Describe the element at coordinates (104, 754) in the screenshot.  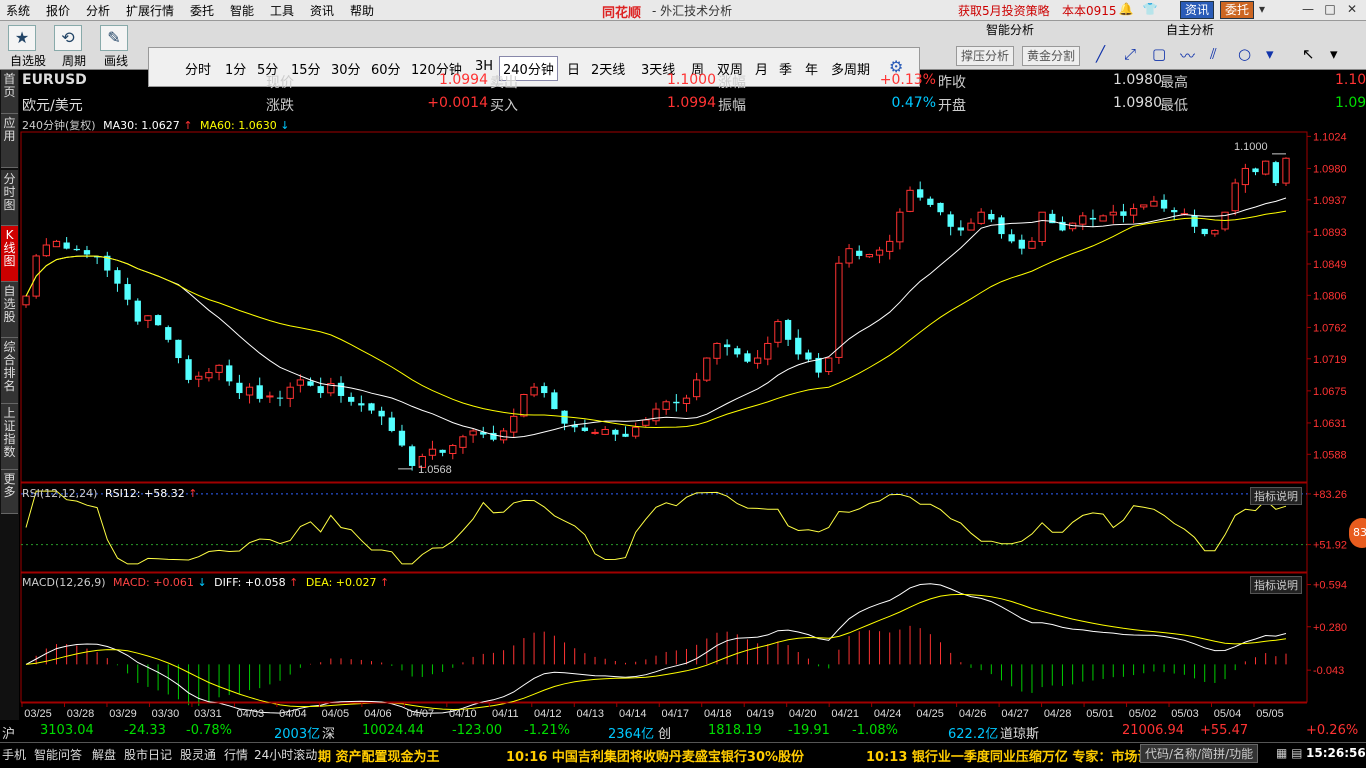
I see `status-review: 解盘` at that location.